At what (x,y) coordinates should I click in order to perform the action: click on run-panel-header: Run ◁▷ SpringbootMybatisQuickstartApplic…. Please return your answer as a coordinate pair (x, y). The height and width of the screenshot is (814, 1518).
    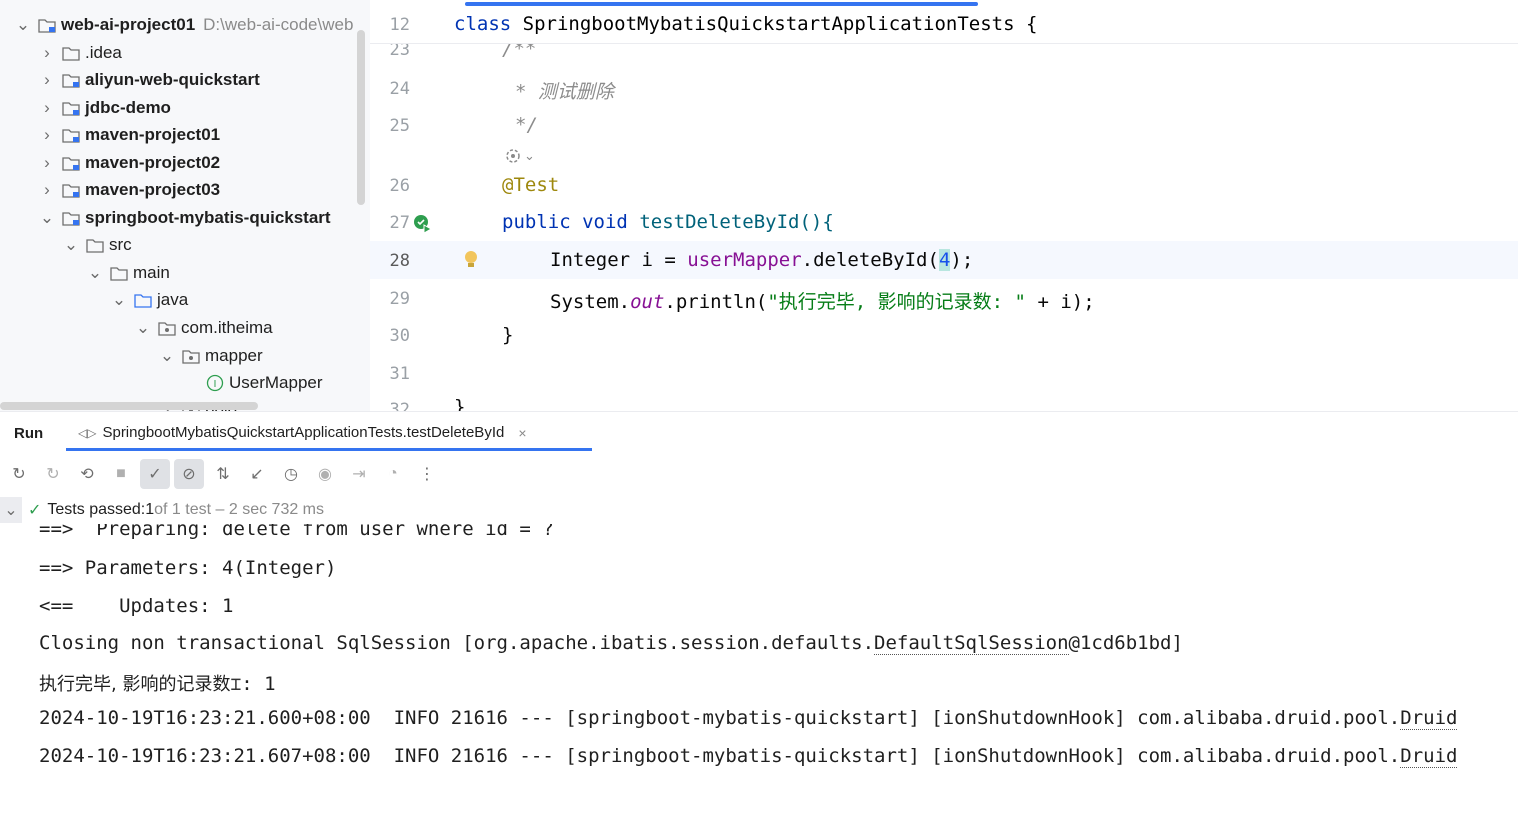
    Looking at the image, I should click on (759, 433).